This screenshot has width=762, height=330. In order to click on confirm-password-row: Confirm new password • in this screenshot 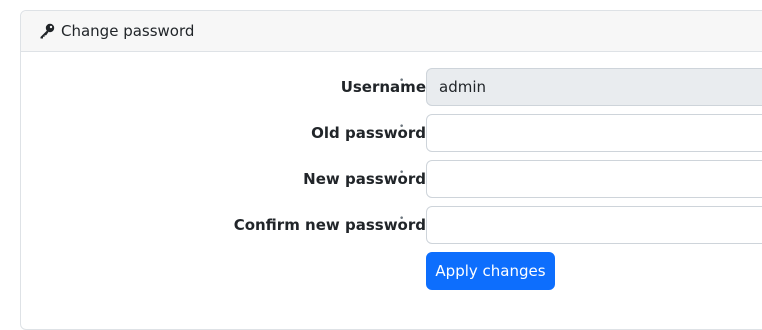, I will do `click(391, 225)`.